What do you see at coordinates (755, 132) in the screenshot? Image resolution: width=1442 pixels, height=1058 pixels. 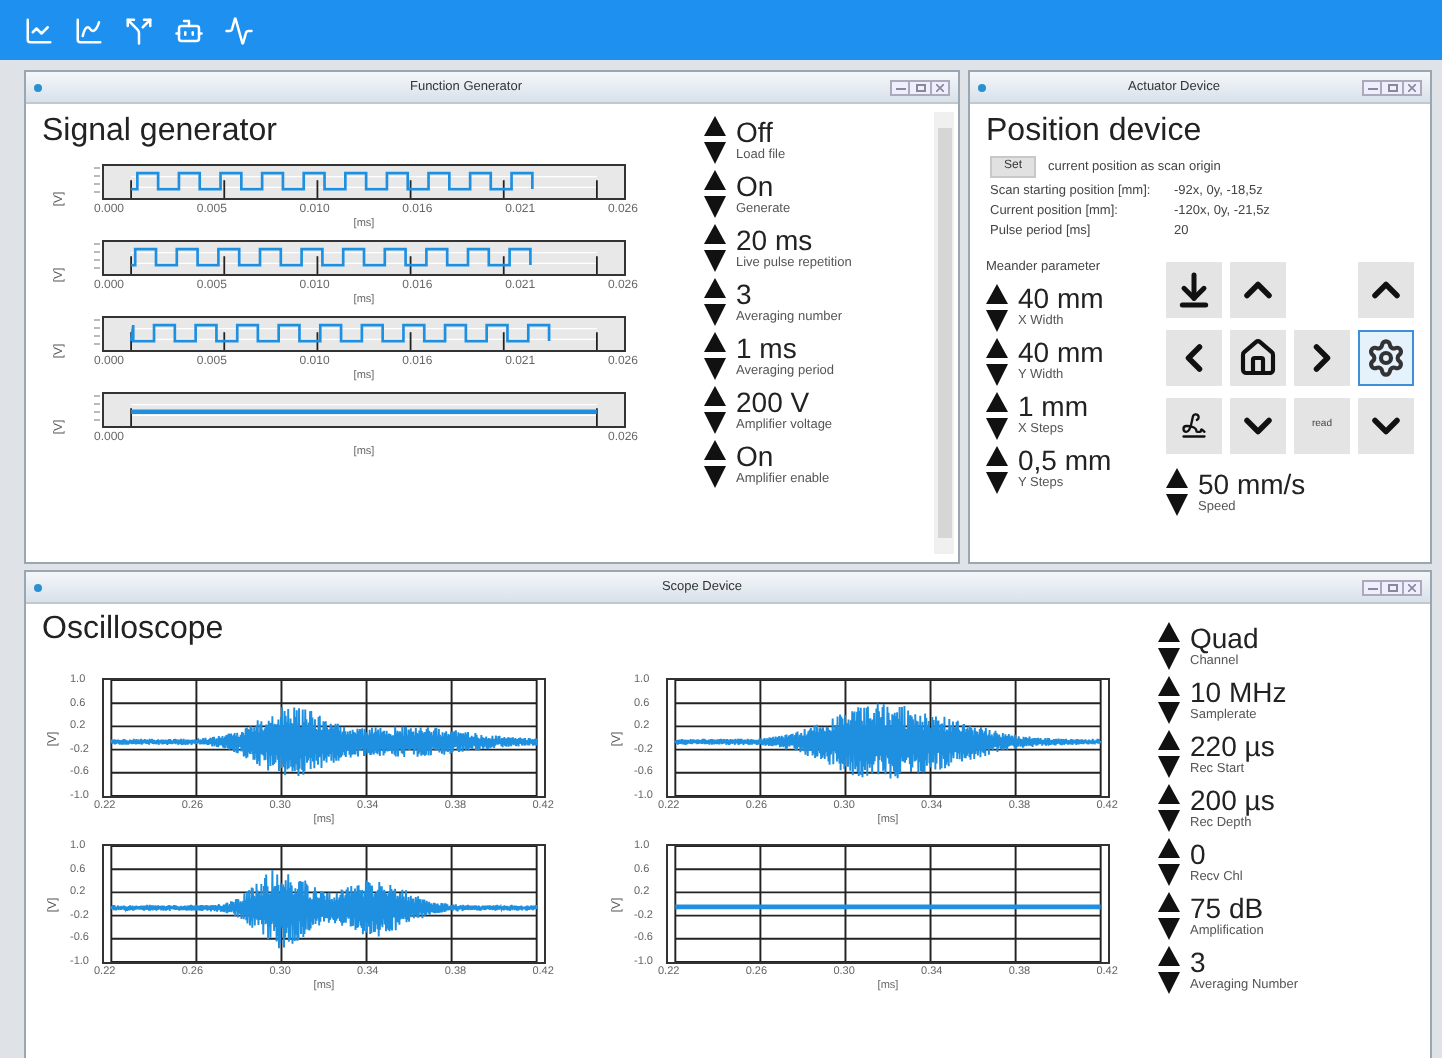 I see `control-value: Off` at bounding box center [755, 132].